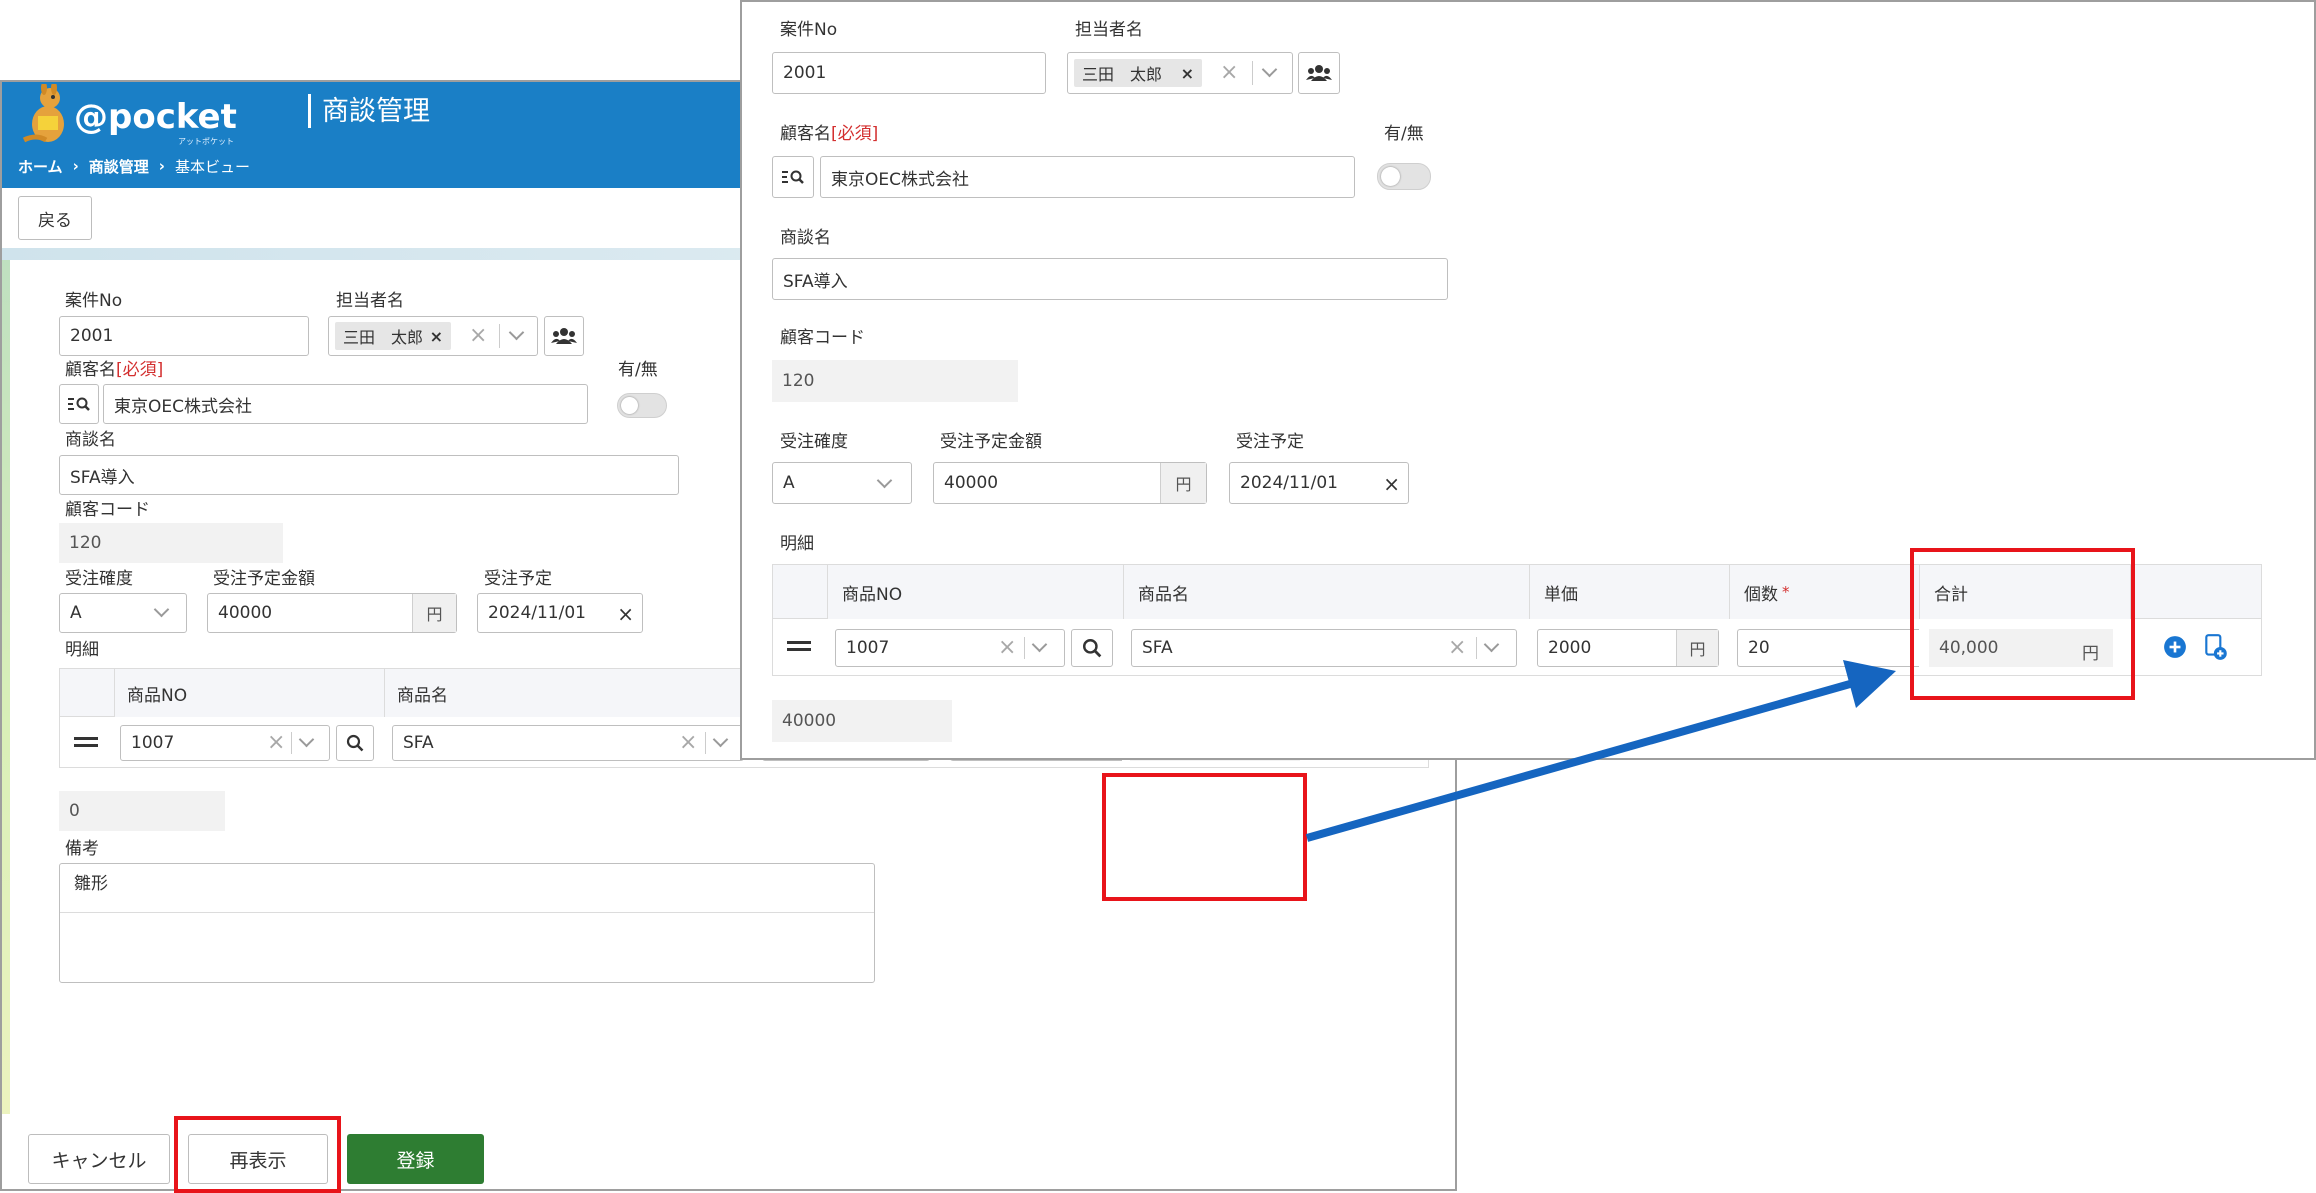  Describe the element at coordinates (1600, 751) in the screenshot. I see `arrow-indicator` at that location.